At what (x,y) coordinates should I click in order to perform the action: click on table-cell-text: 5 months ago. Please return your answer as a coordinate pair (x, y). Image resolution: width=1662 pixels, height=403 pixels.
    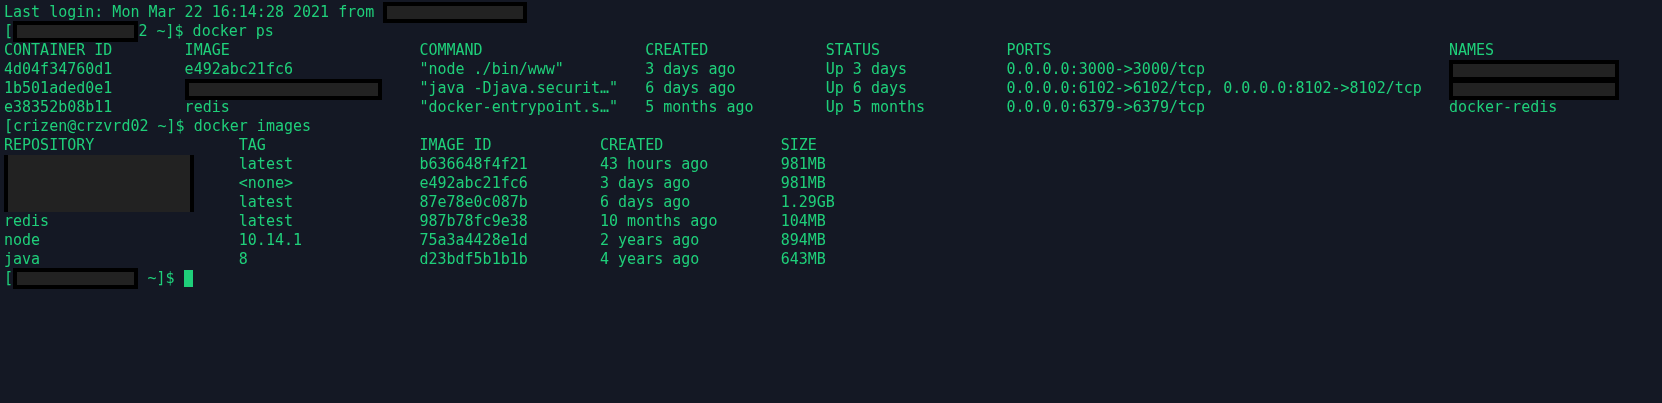
    Looking at the image, I should click on (700, 107).